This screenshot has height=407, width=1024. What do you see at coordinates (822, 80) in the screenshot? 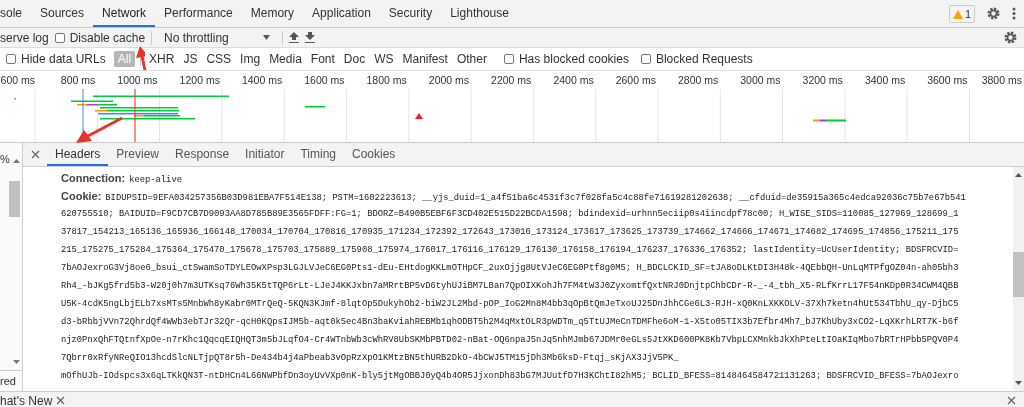
I see `time-tick-label: 3200 ms` at bounding box center [822, 80].